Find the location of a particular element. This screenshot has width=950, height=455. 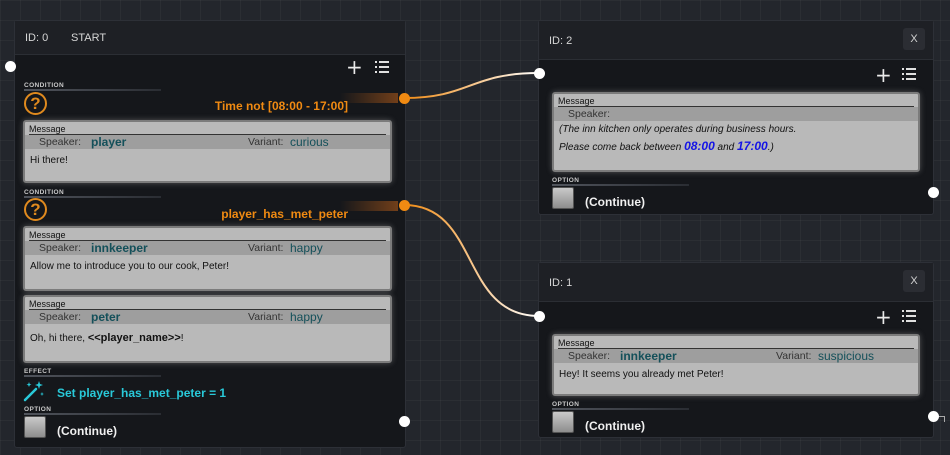

message-meta: Speaker: innkeeper Variant: happy is located at coordinates (207, 248).